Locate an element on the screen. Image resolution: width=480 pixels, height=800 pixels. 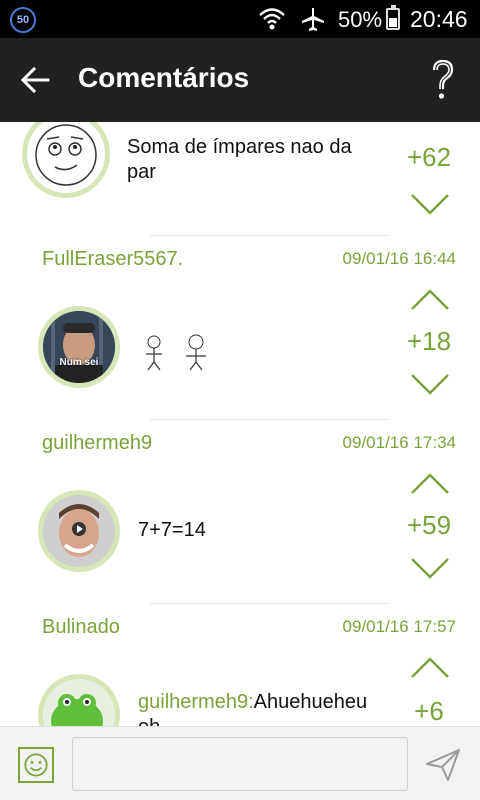
avatar: Num sei is located at coordinates (79, 347).